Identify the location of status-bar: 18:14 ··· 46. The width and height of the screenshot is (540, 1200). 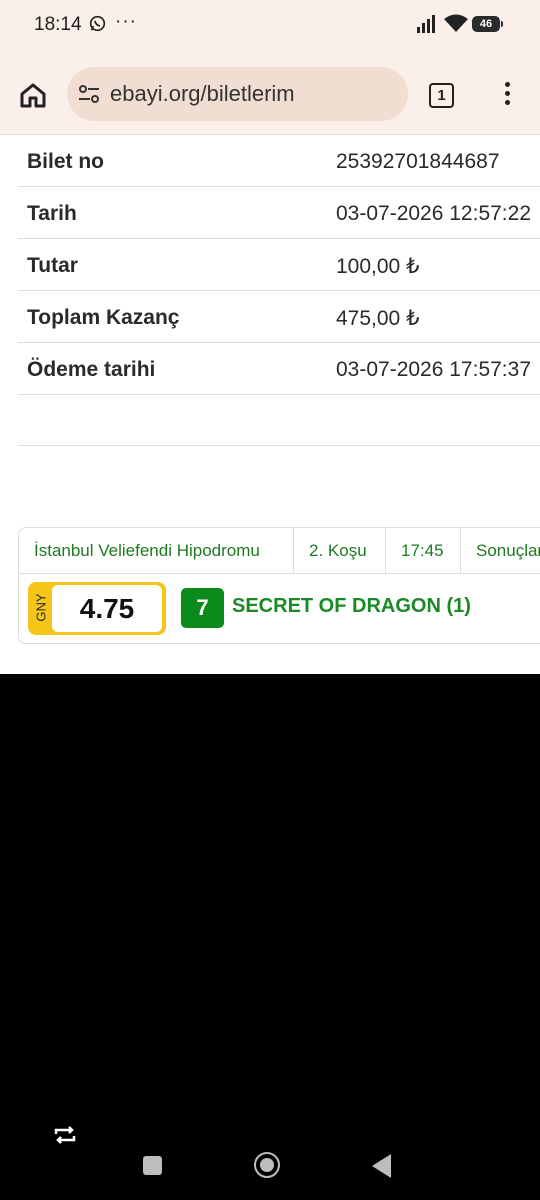
(270, 25).